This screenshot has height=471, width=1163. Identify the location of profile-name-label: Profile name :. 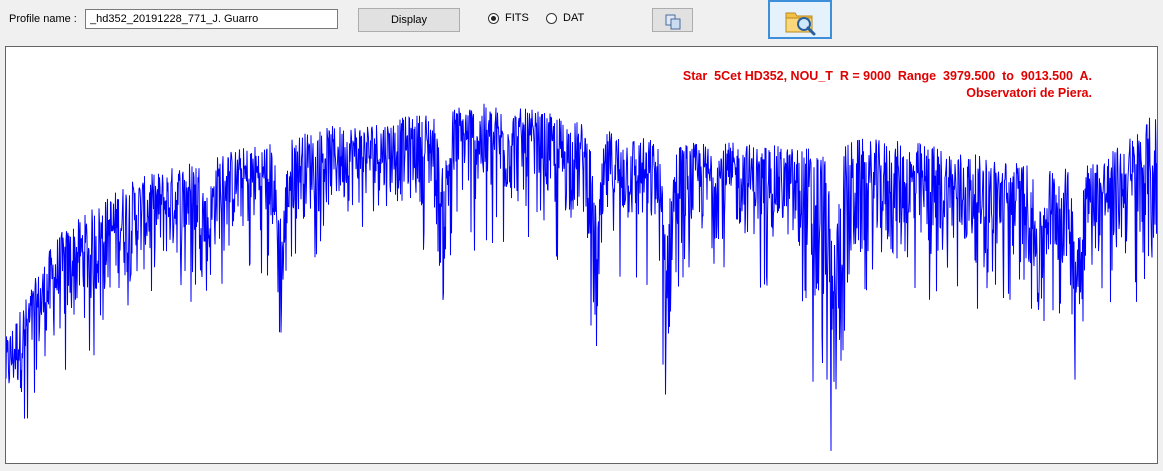
(43, 19).